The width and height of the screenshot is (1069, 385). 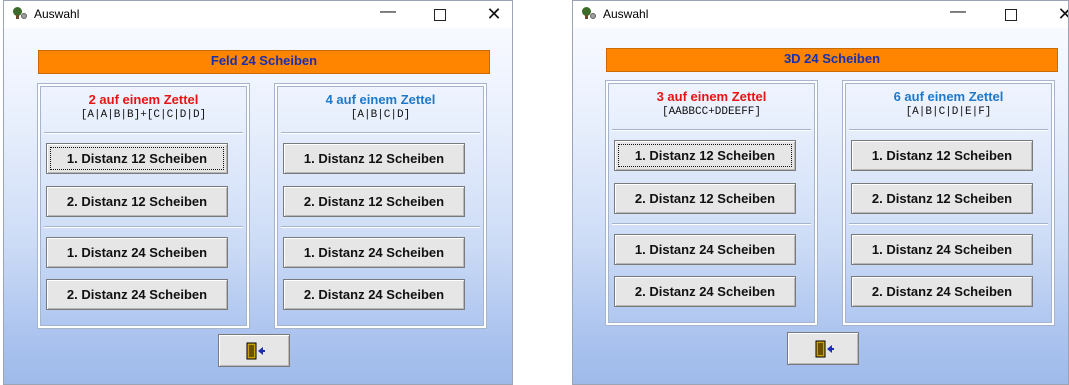 I want to click on group-pattern: [A|B|C|D], so click(x=380, y=115).